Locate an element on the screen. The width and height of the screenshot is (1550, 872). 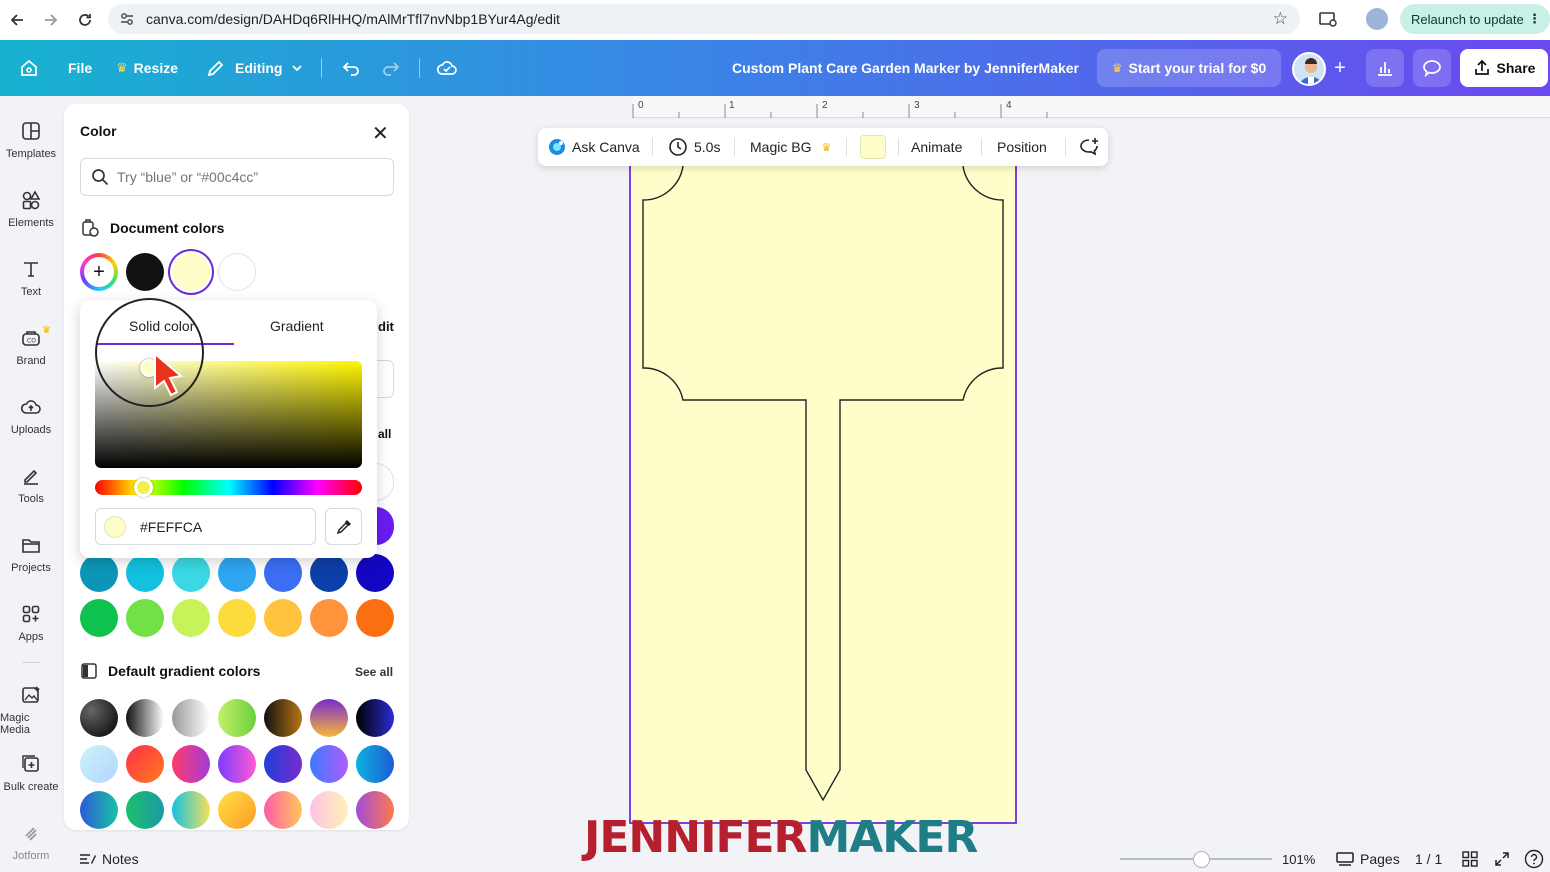
rail-item-elements: Elements is located at coordinates (31, 209).